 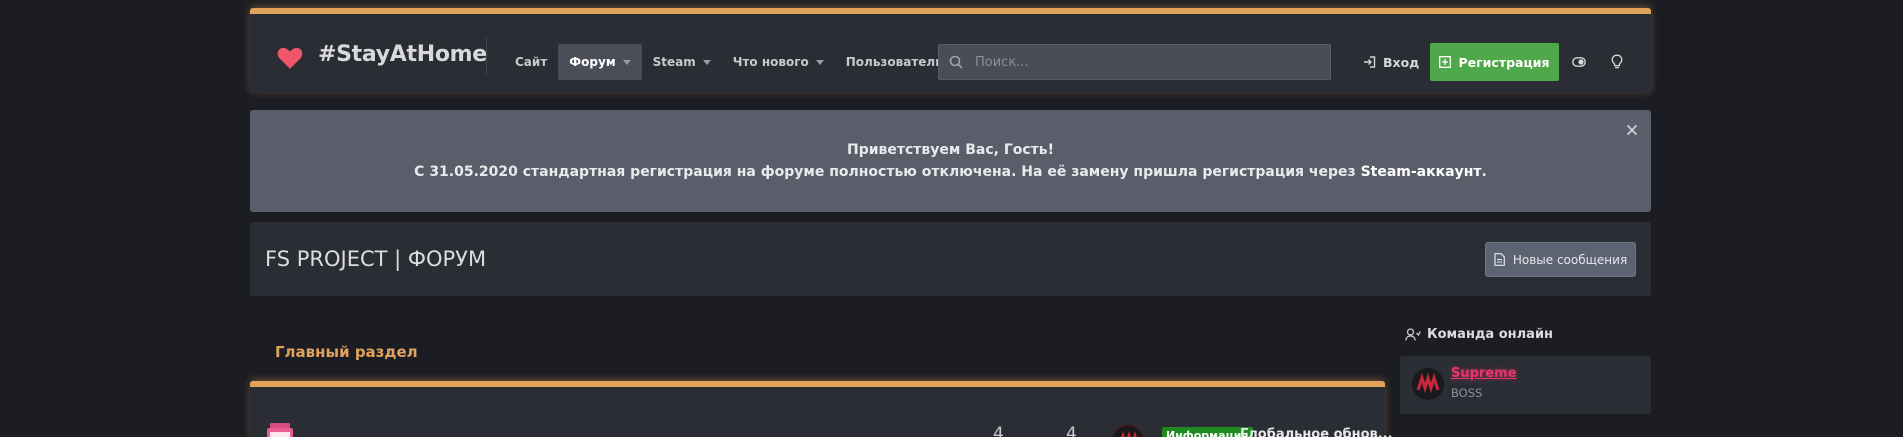 What do you see at coordinates (1579, 62) in the screenshot?
I see `style-toggle-icon` at bounding box center [1579, 62].